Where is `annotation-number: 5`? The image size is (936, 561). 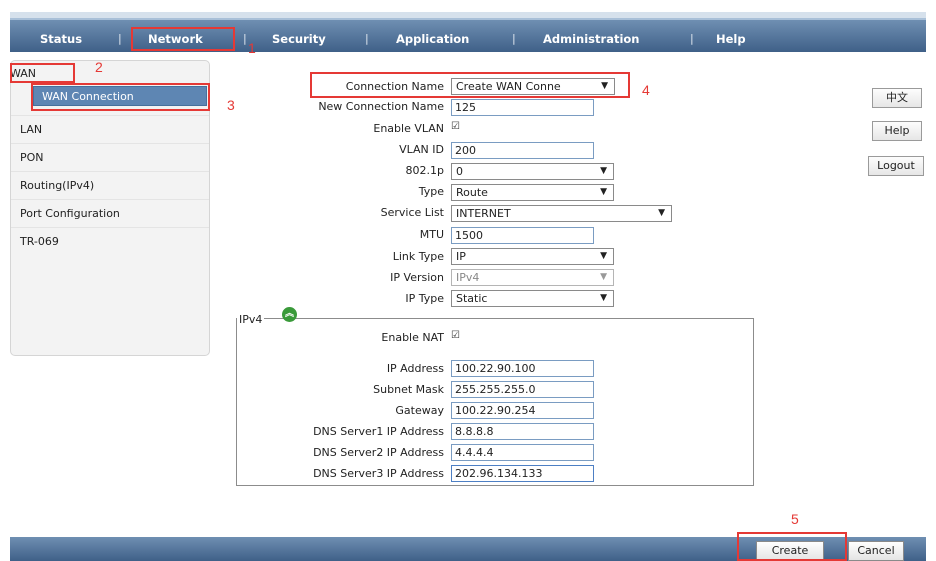
annotation-number: 5 is located at coordinates (795, 519).